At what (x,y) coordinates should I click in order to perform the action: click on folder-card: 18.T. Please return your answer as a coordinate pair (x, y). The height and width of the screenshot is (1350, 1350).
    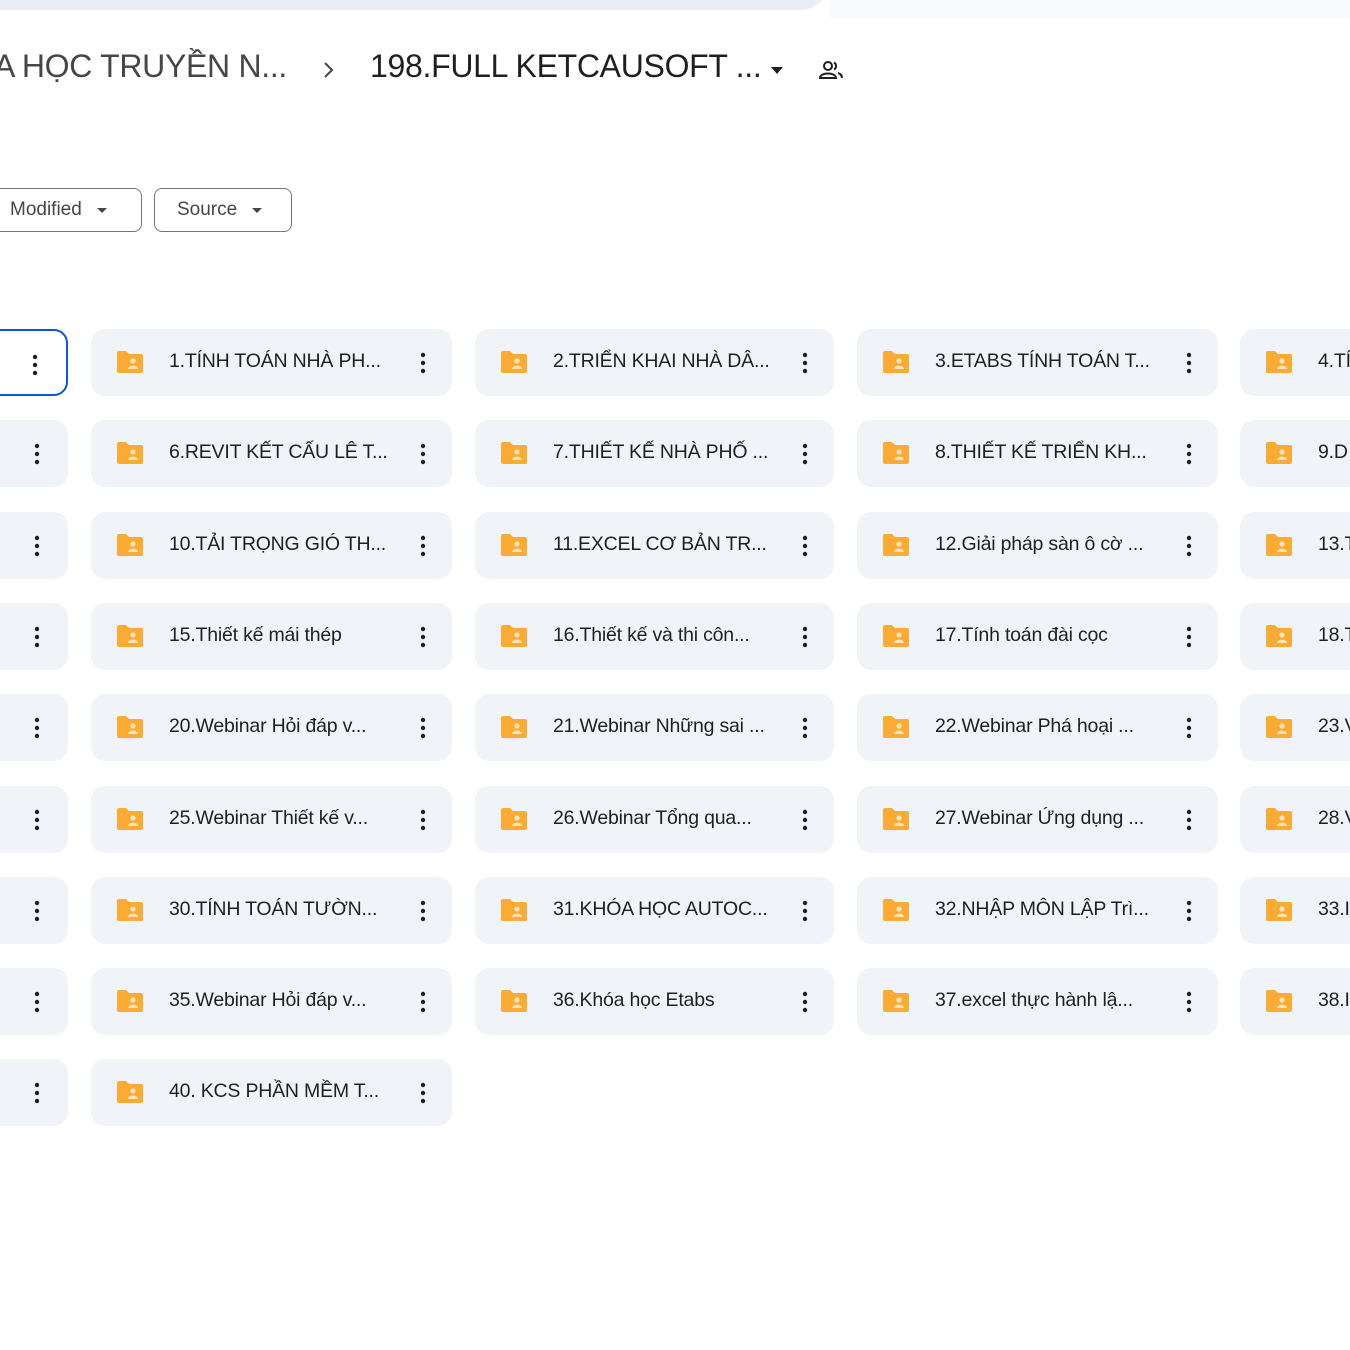
    Looking at the image, I should click on (1295, 636).